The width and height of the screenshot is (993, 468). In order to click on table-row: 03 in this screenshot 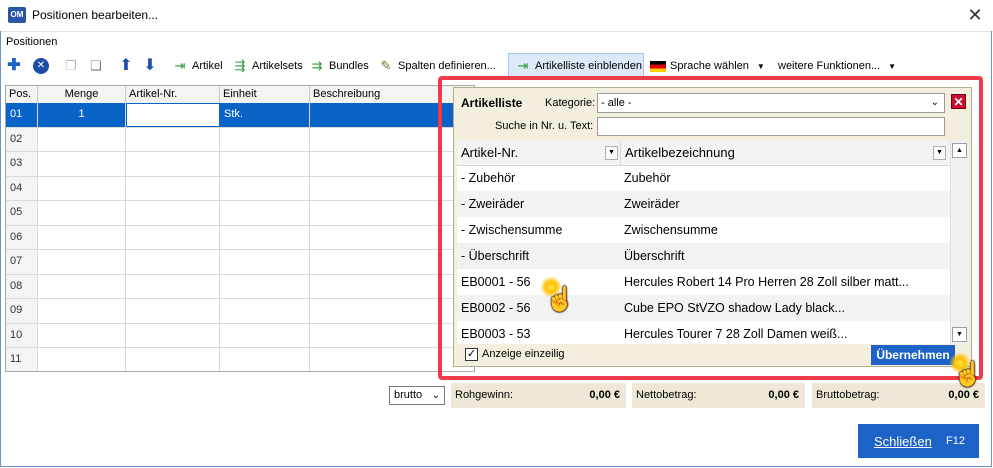, I will do `click(240, 164)`.